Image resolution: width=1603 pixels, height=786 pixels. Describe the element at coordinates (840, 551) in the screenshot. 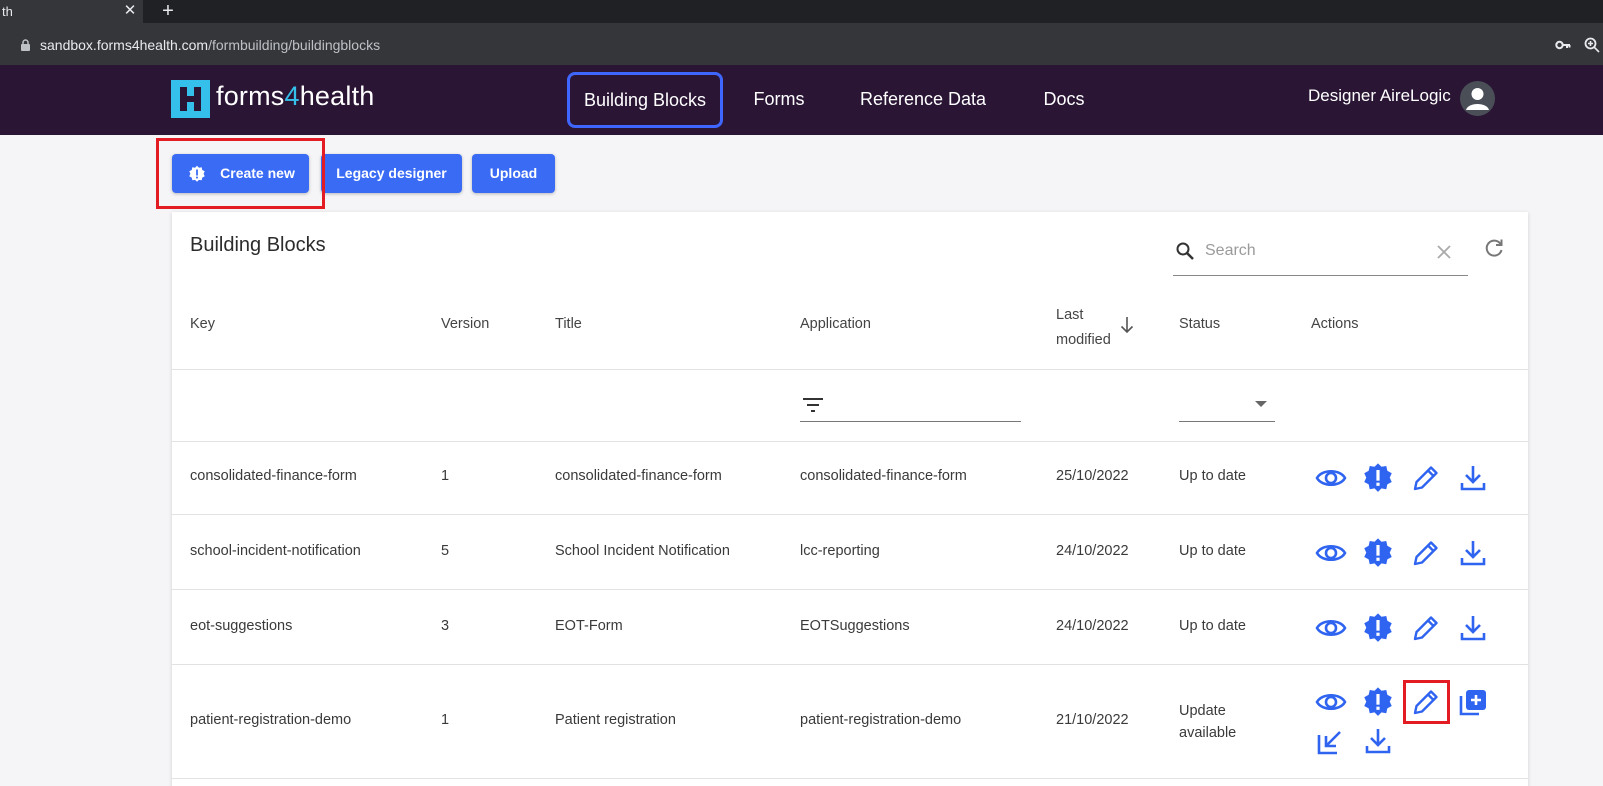

I see `cell-application: lcc-reporting` at that location.